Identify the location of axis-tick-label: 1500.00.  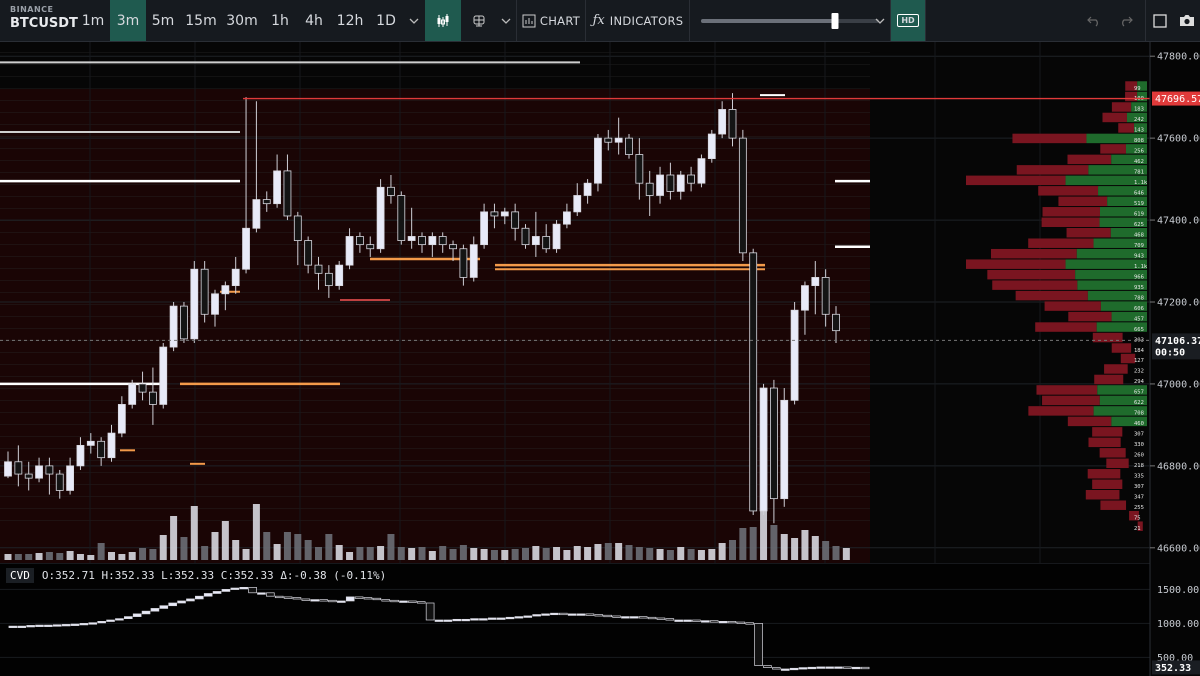
(1178, 590).